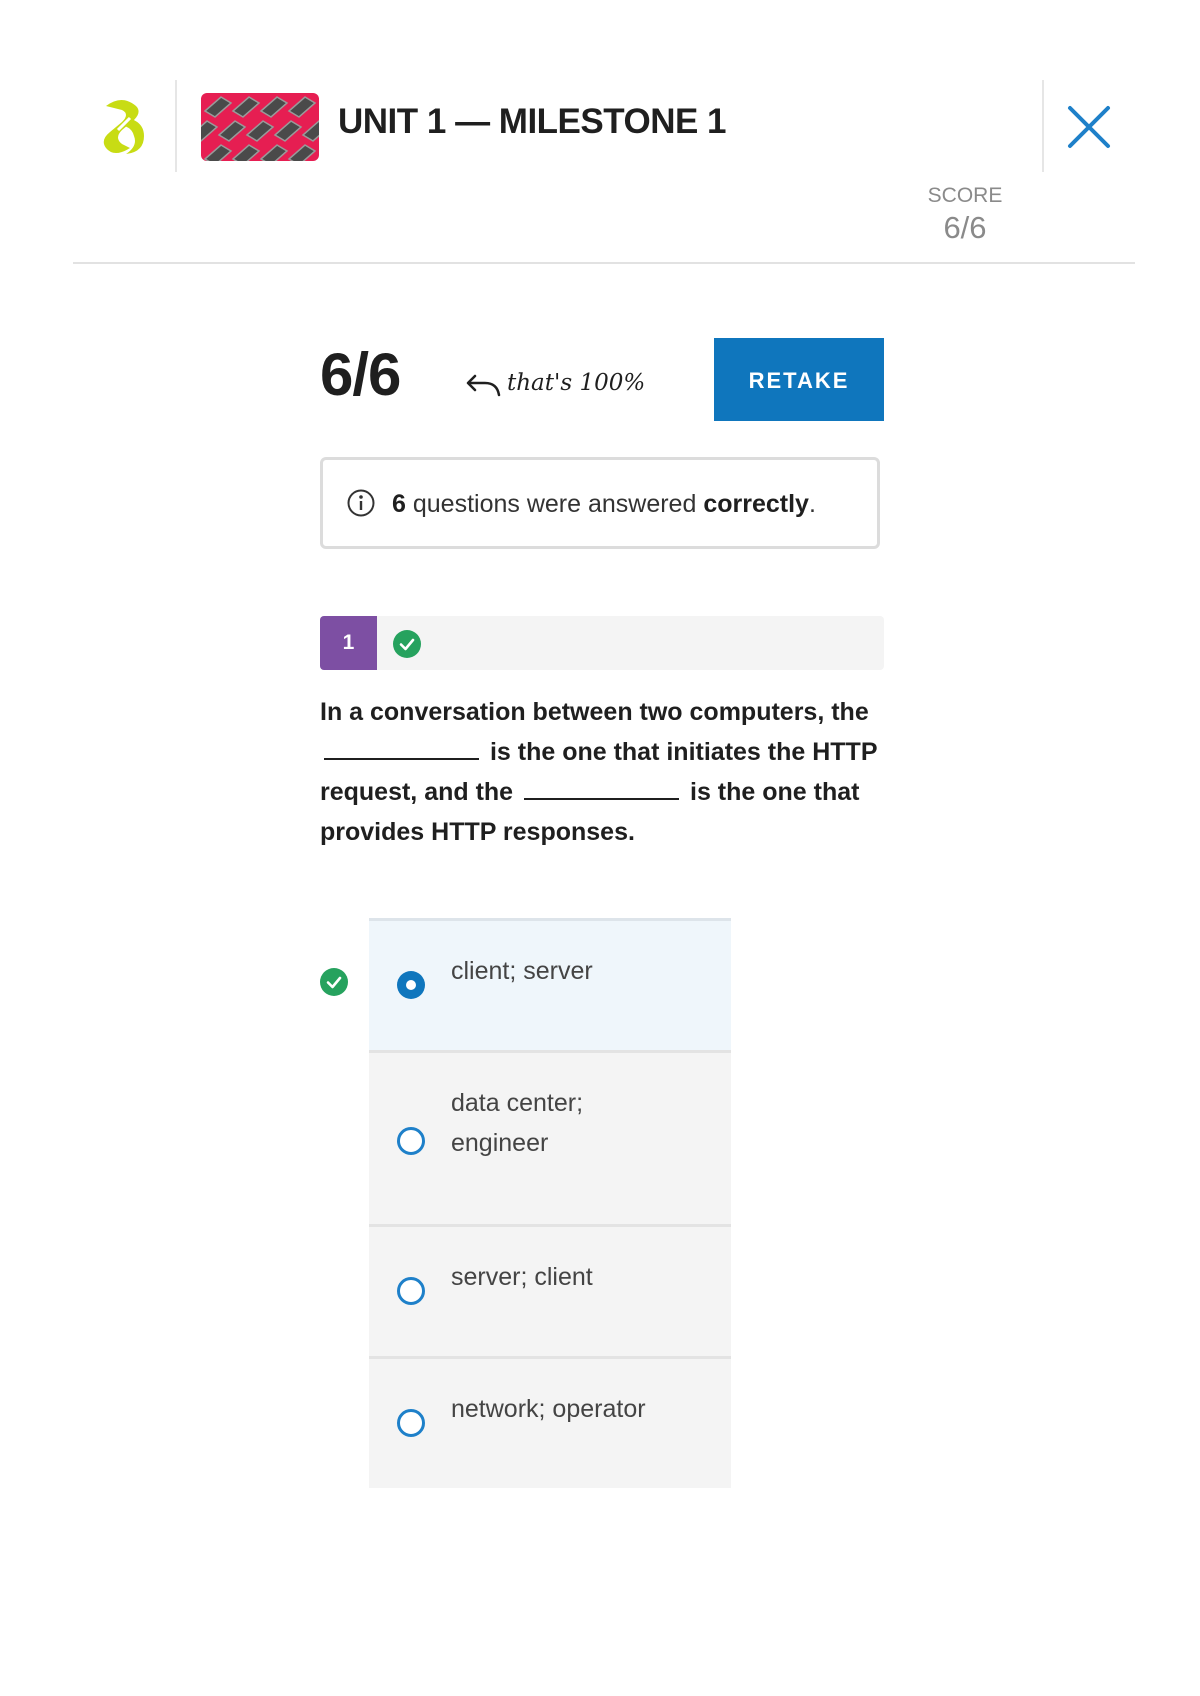 The height and width of the screenshot is (1696, 1200). Describe the element at coordinates (554, 504) in the screenshot. I see `summary-text: questions were answered` at that location.